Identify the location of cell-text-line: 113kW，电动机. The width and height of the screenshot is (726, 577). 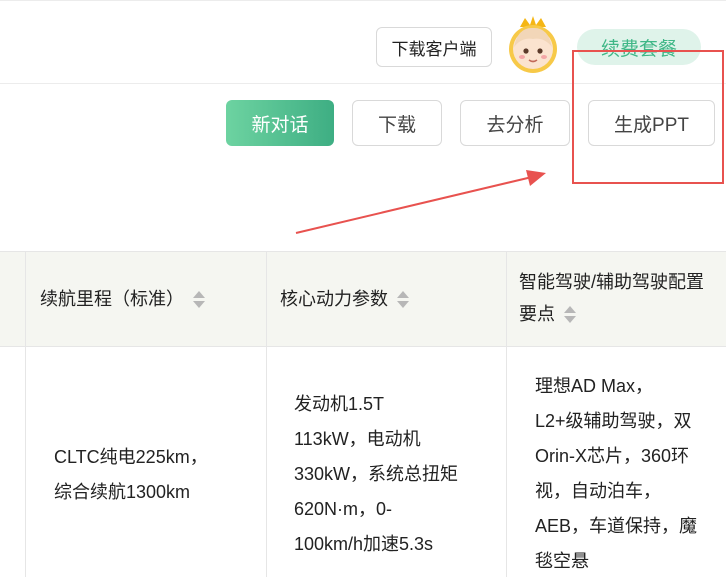
(357, 439).